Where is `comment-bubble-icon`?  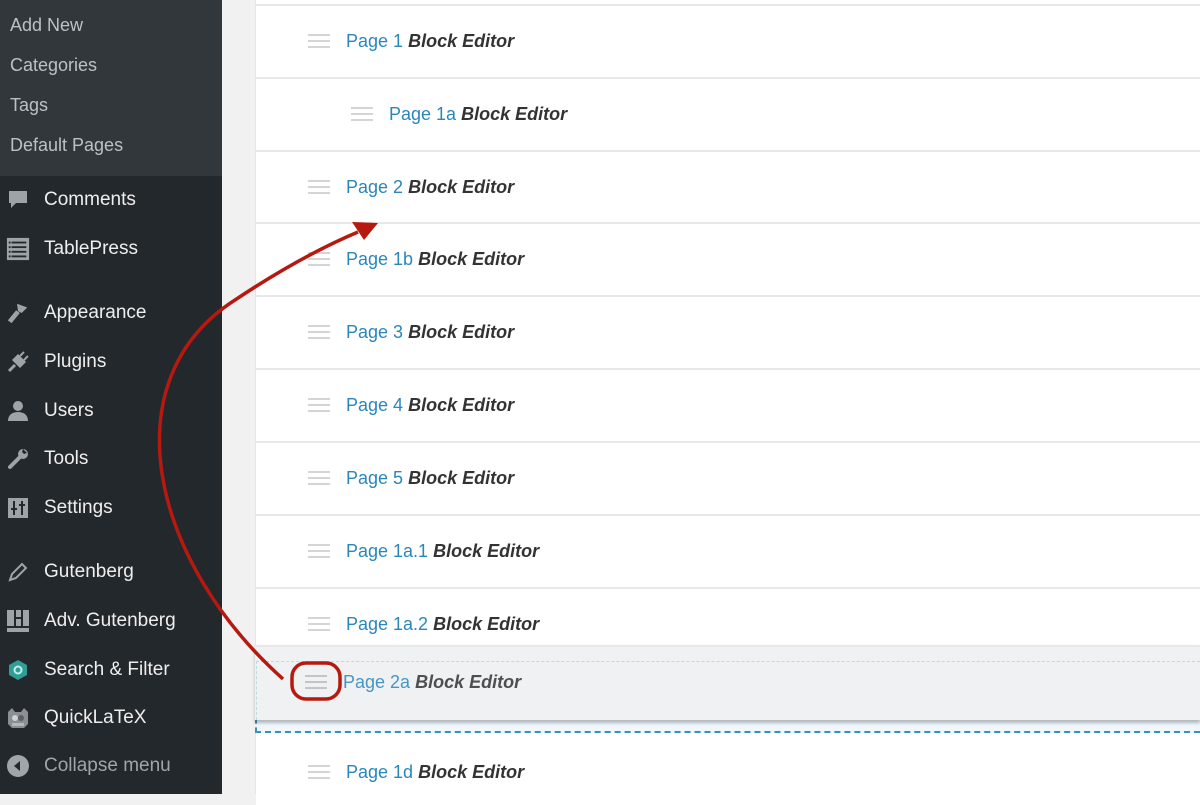 comment-bubble-icon is located at coordinates (18, 200).